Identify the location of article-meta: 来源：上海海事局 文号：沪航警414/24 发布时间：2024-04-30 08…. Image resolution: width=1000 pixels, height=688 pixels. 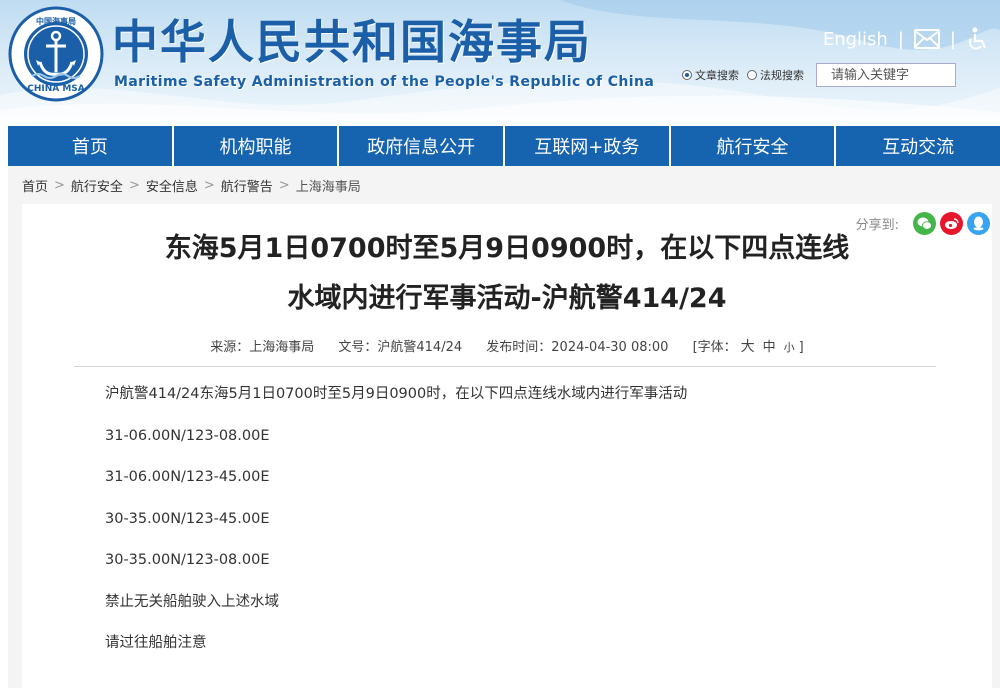
(507, 346).